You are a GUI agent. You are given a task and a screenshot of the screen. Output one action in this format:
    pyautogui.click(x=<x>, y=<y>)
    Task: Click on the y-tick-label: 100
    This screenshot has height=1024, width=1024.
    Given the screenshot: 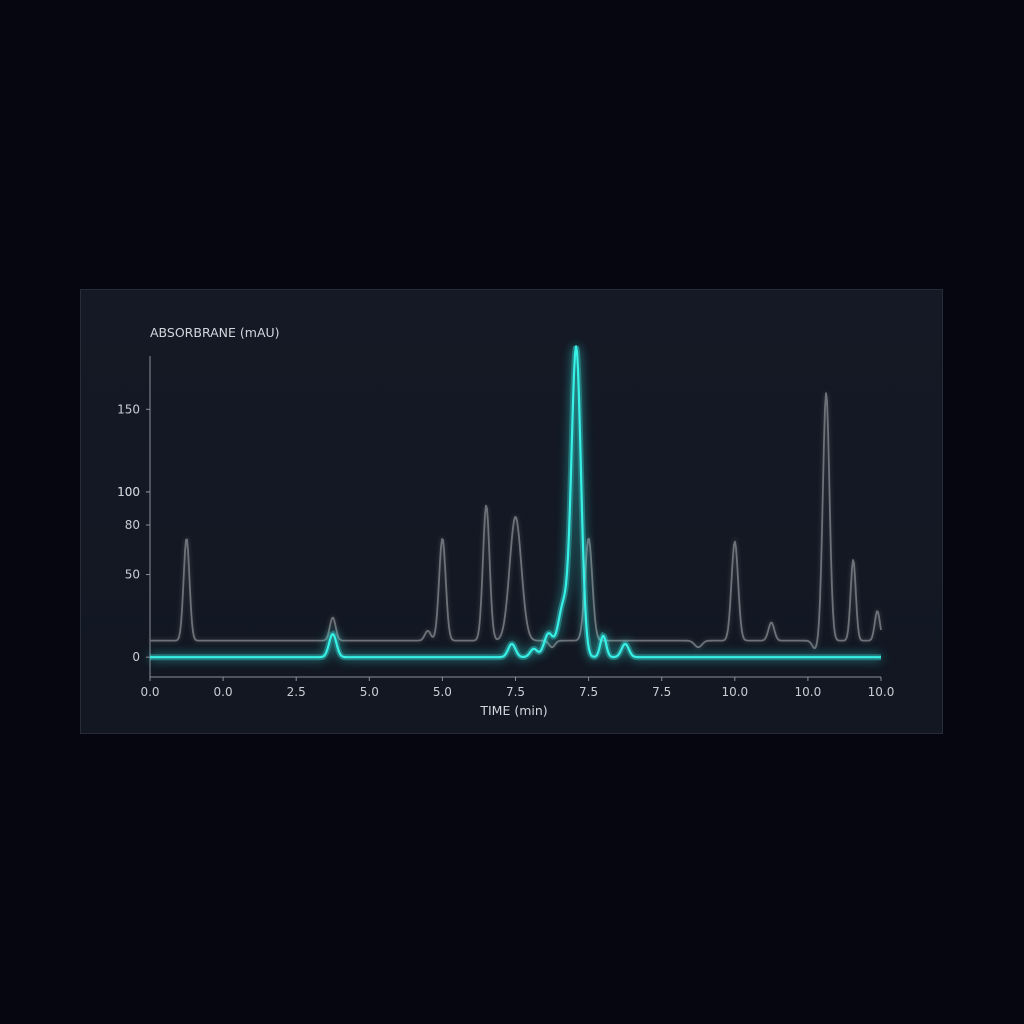 What is the action you would take?
    pyautogui.click(x=128, y=492)
    